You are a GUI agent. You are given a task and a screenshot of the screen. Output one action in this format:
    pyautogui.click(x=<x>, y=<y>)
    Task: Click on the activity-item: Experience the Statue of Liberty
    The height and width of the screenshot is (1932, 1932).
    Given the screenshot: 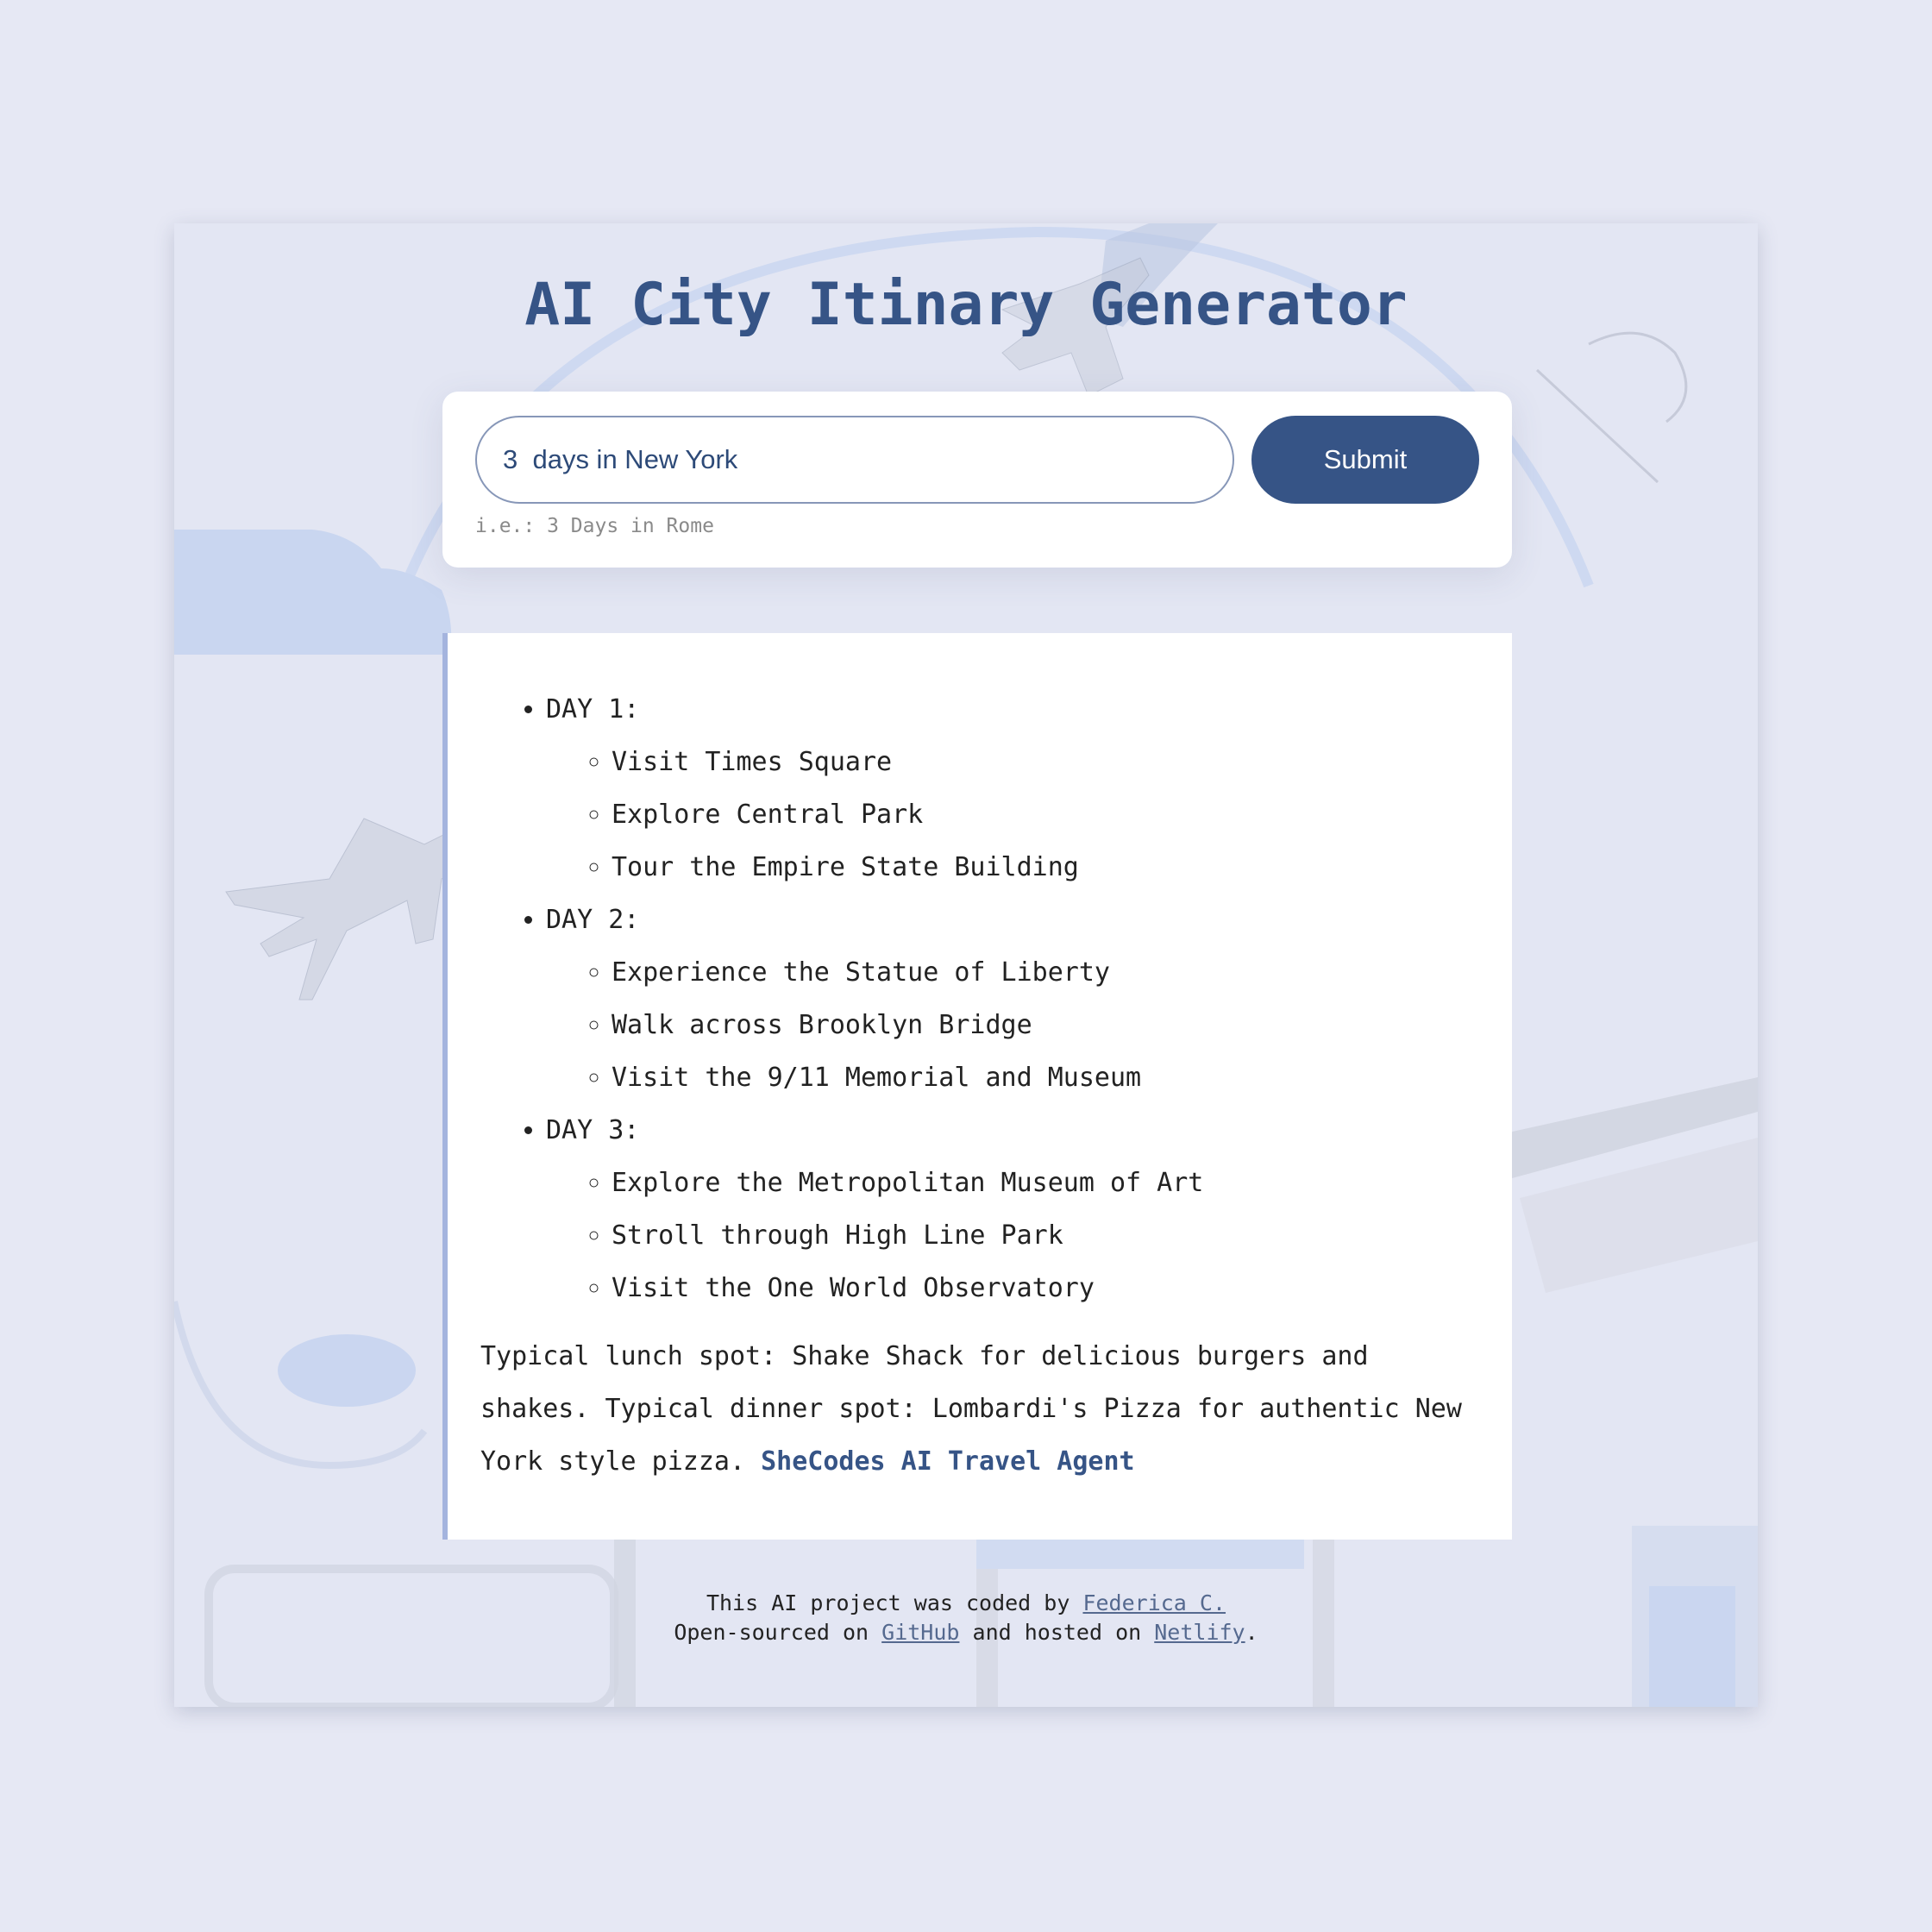 What is the action you would take?
    pyautogui.click(x=1045, y=973)
    